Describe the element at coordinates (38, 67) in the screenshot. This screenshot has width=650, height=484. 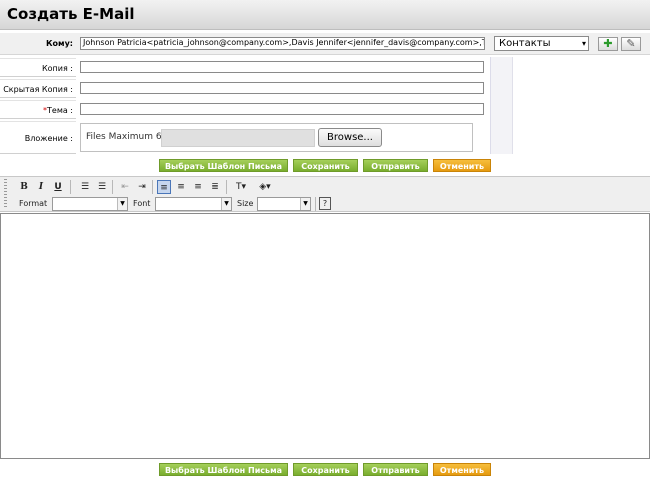
I see `cc-label: Копия :` at that location.